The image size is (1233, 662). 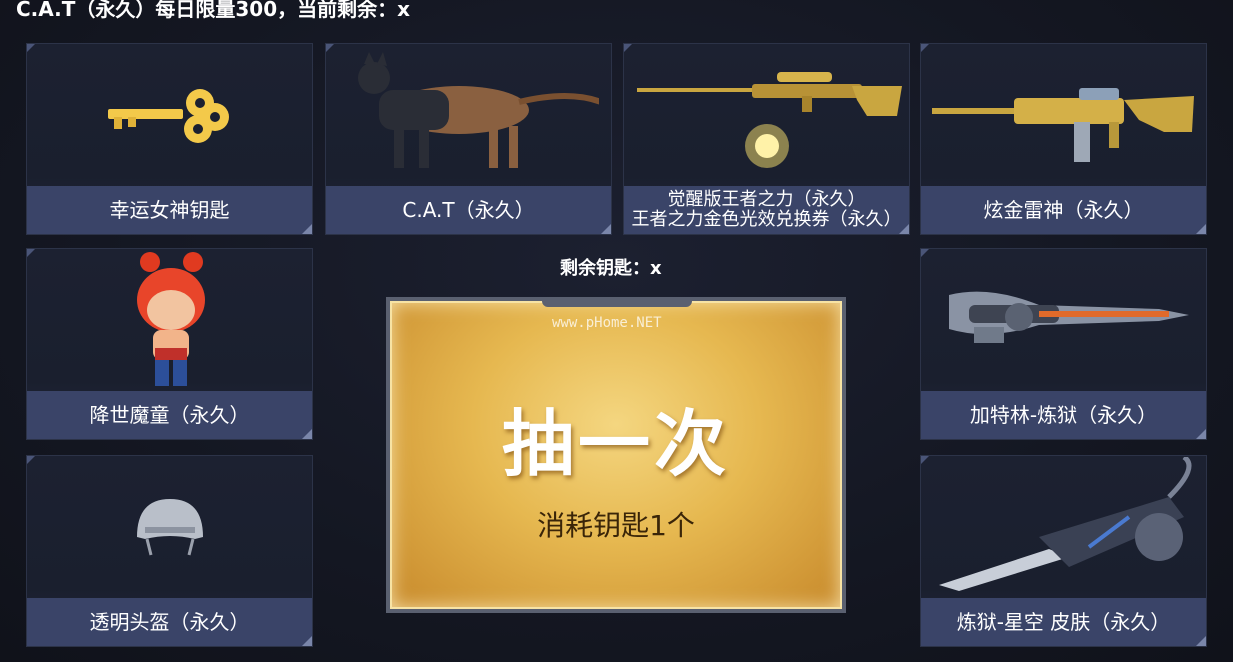 What do you see at coordinates (213, 10) in the screenshot?
I see `page-header: C.A.T（永久）每日限量300，当前剩余：x` at bounding box center [213, 10].